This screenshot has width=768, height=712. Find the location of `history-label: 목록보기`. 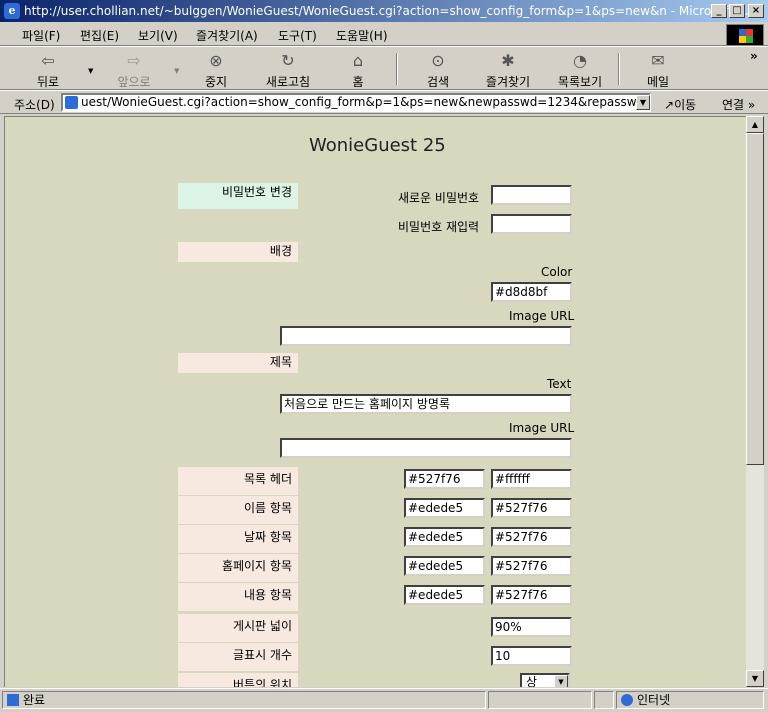

history-label: 목록보기 is located at coordinates (580, 82).